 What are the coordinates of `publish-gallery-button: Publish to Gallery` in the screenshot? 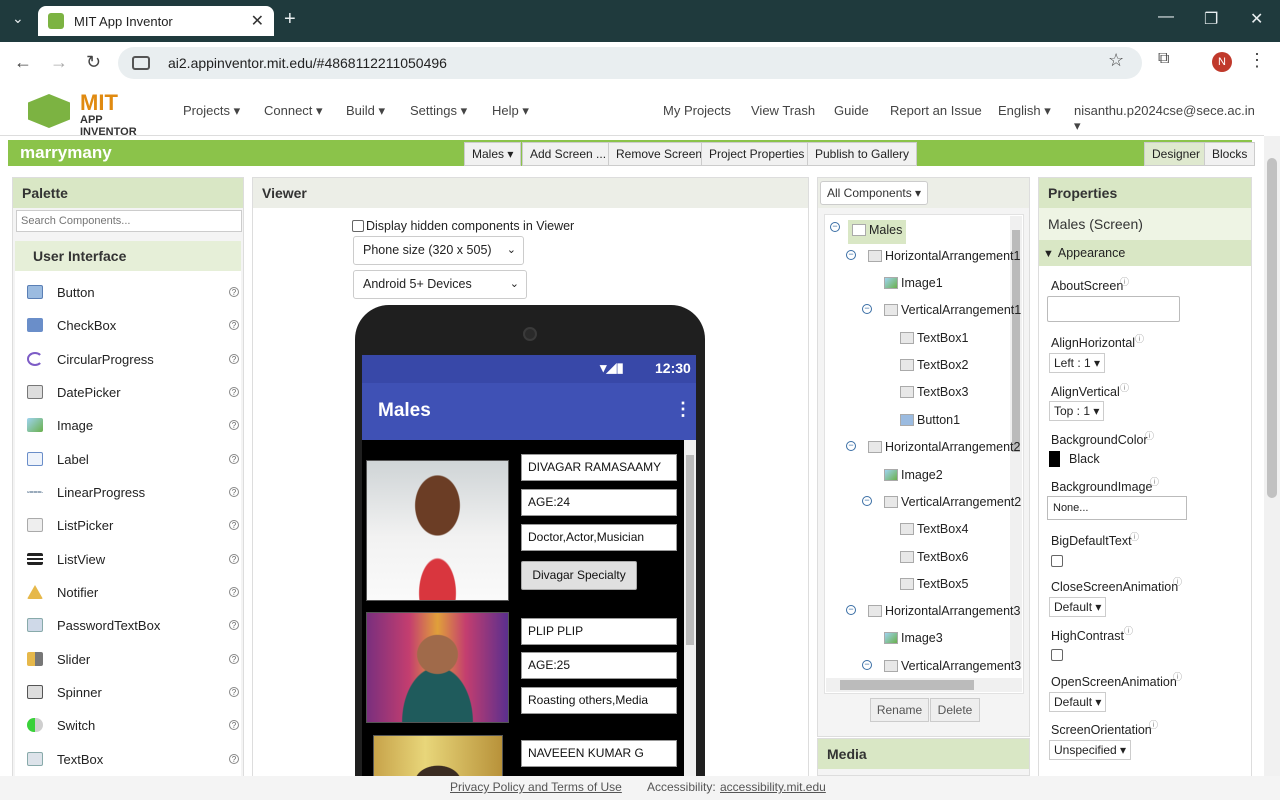 It's located at (862, 154).